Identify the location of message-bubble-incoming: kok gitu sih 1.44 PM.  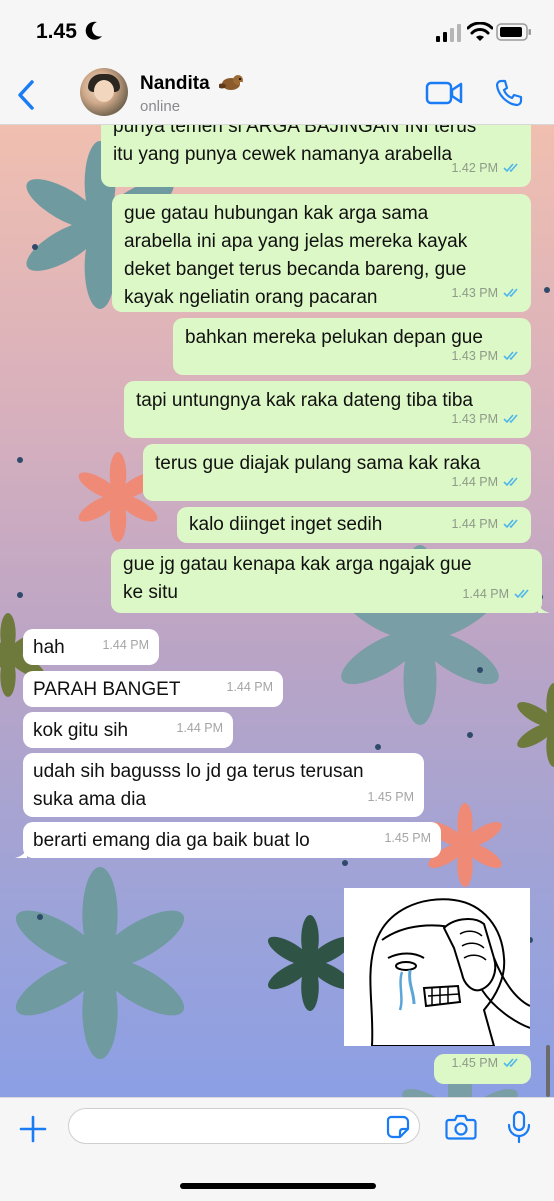
(128, 730).